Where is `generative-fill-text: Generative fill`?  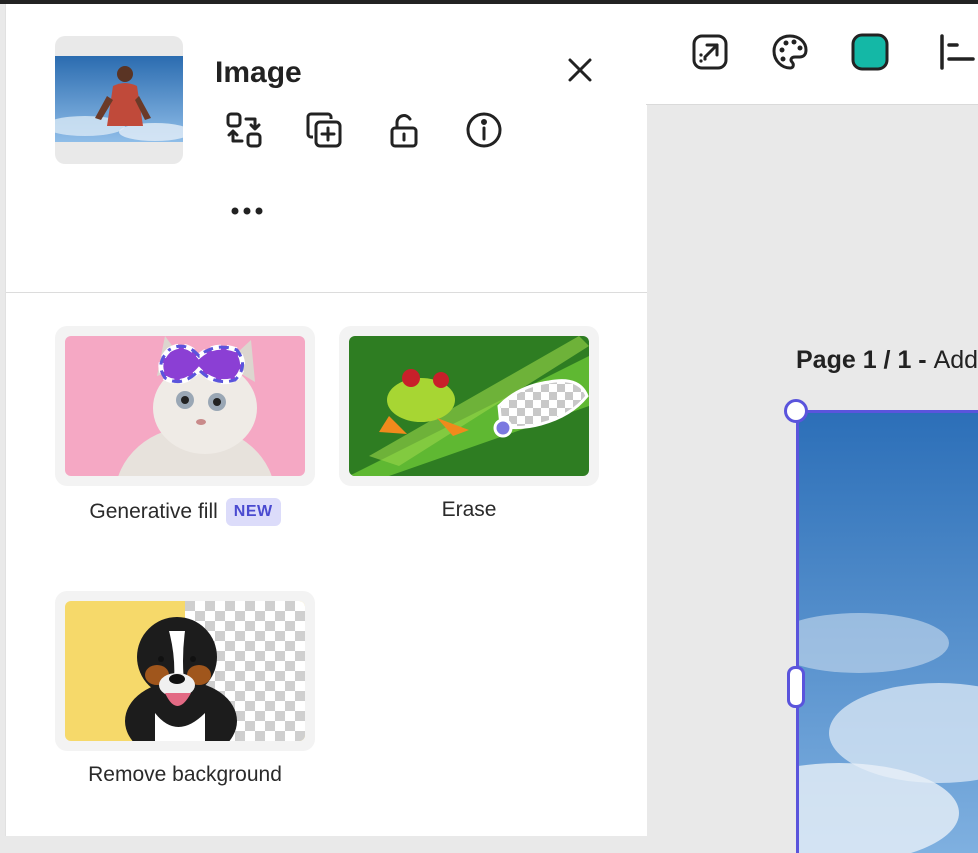
generative-fill-text: Generative fill is located at coordinates (153, 511).